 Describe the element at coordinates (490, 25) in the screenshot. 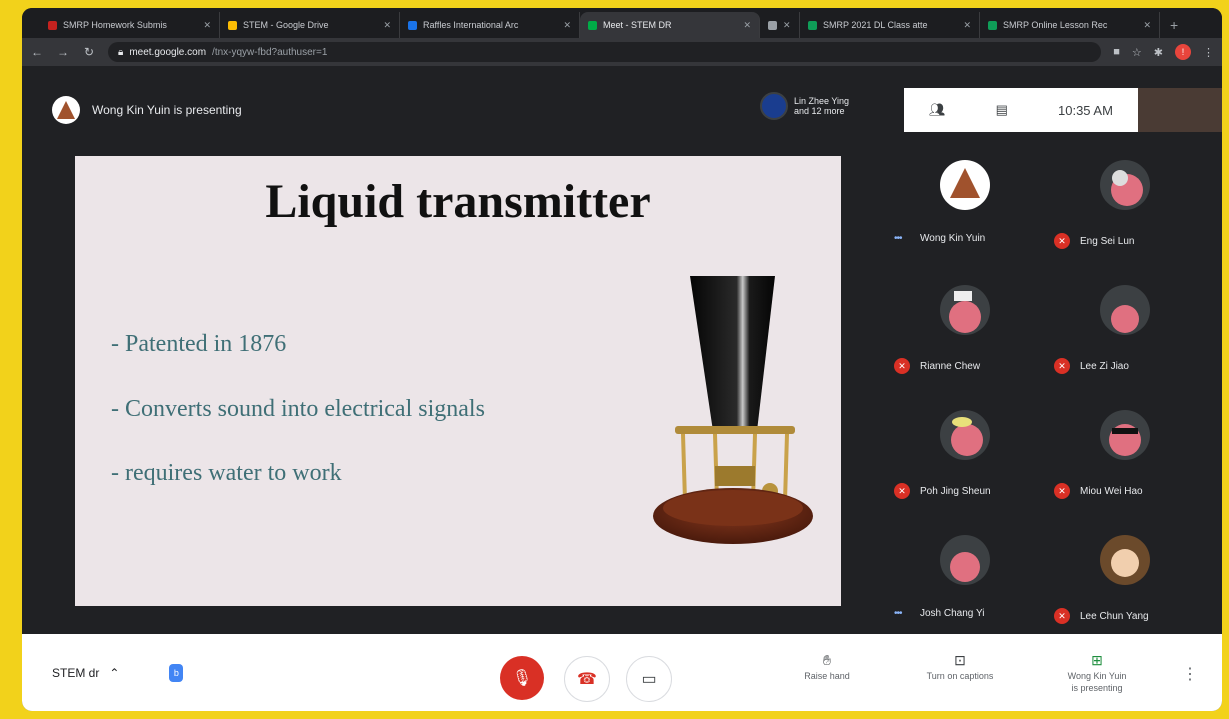

I see `tab-raffles: Raffles International Arc ✕` at that location.